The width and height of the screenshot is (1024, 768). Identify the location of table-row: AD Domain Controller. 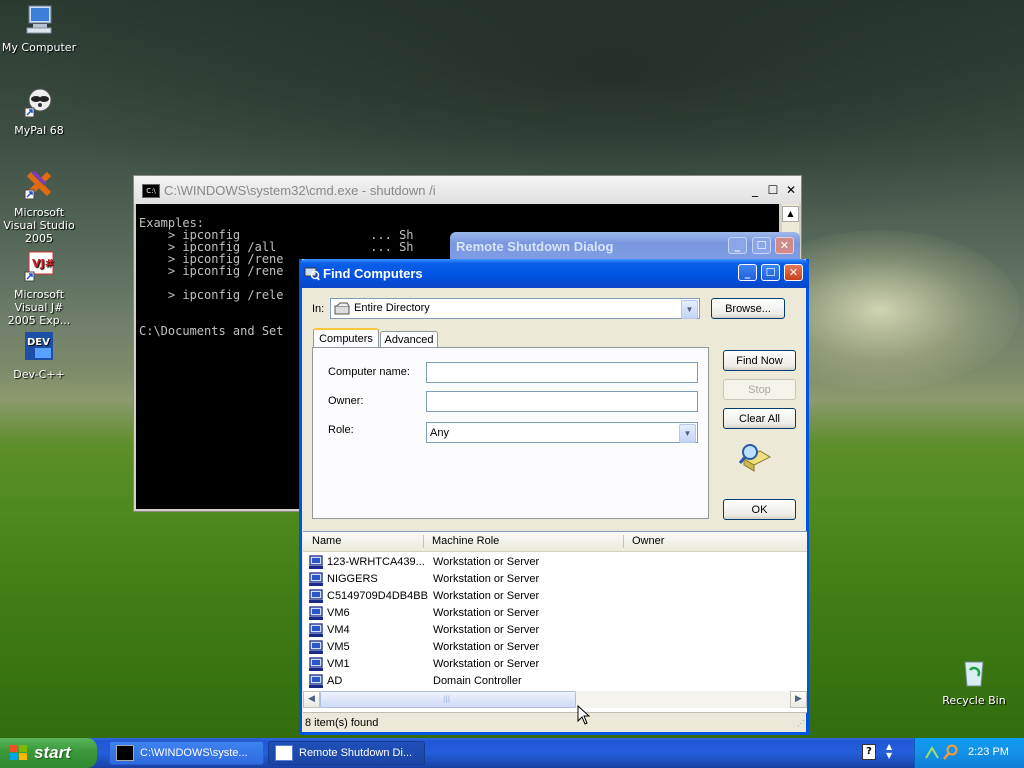
(415, 680).